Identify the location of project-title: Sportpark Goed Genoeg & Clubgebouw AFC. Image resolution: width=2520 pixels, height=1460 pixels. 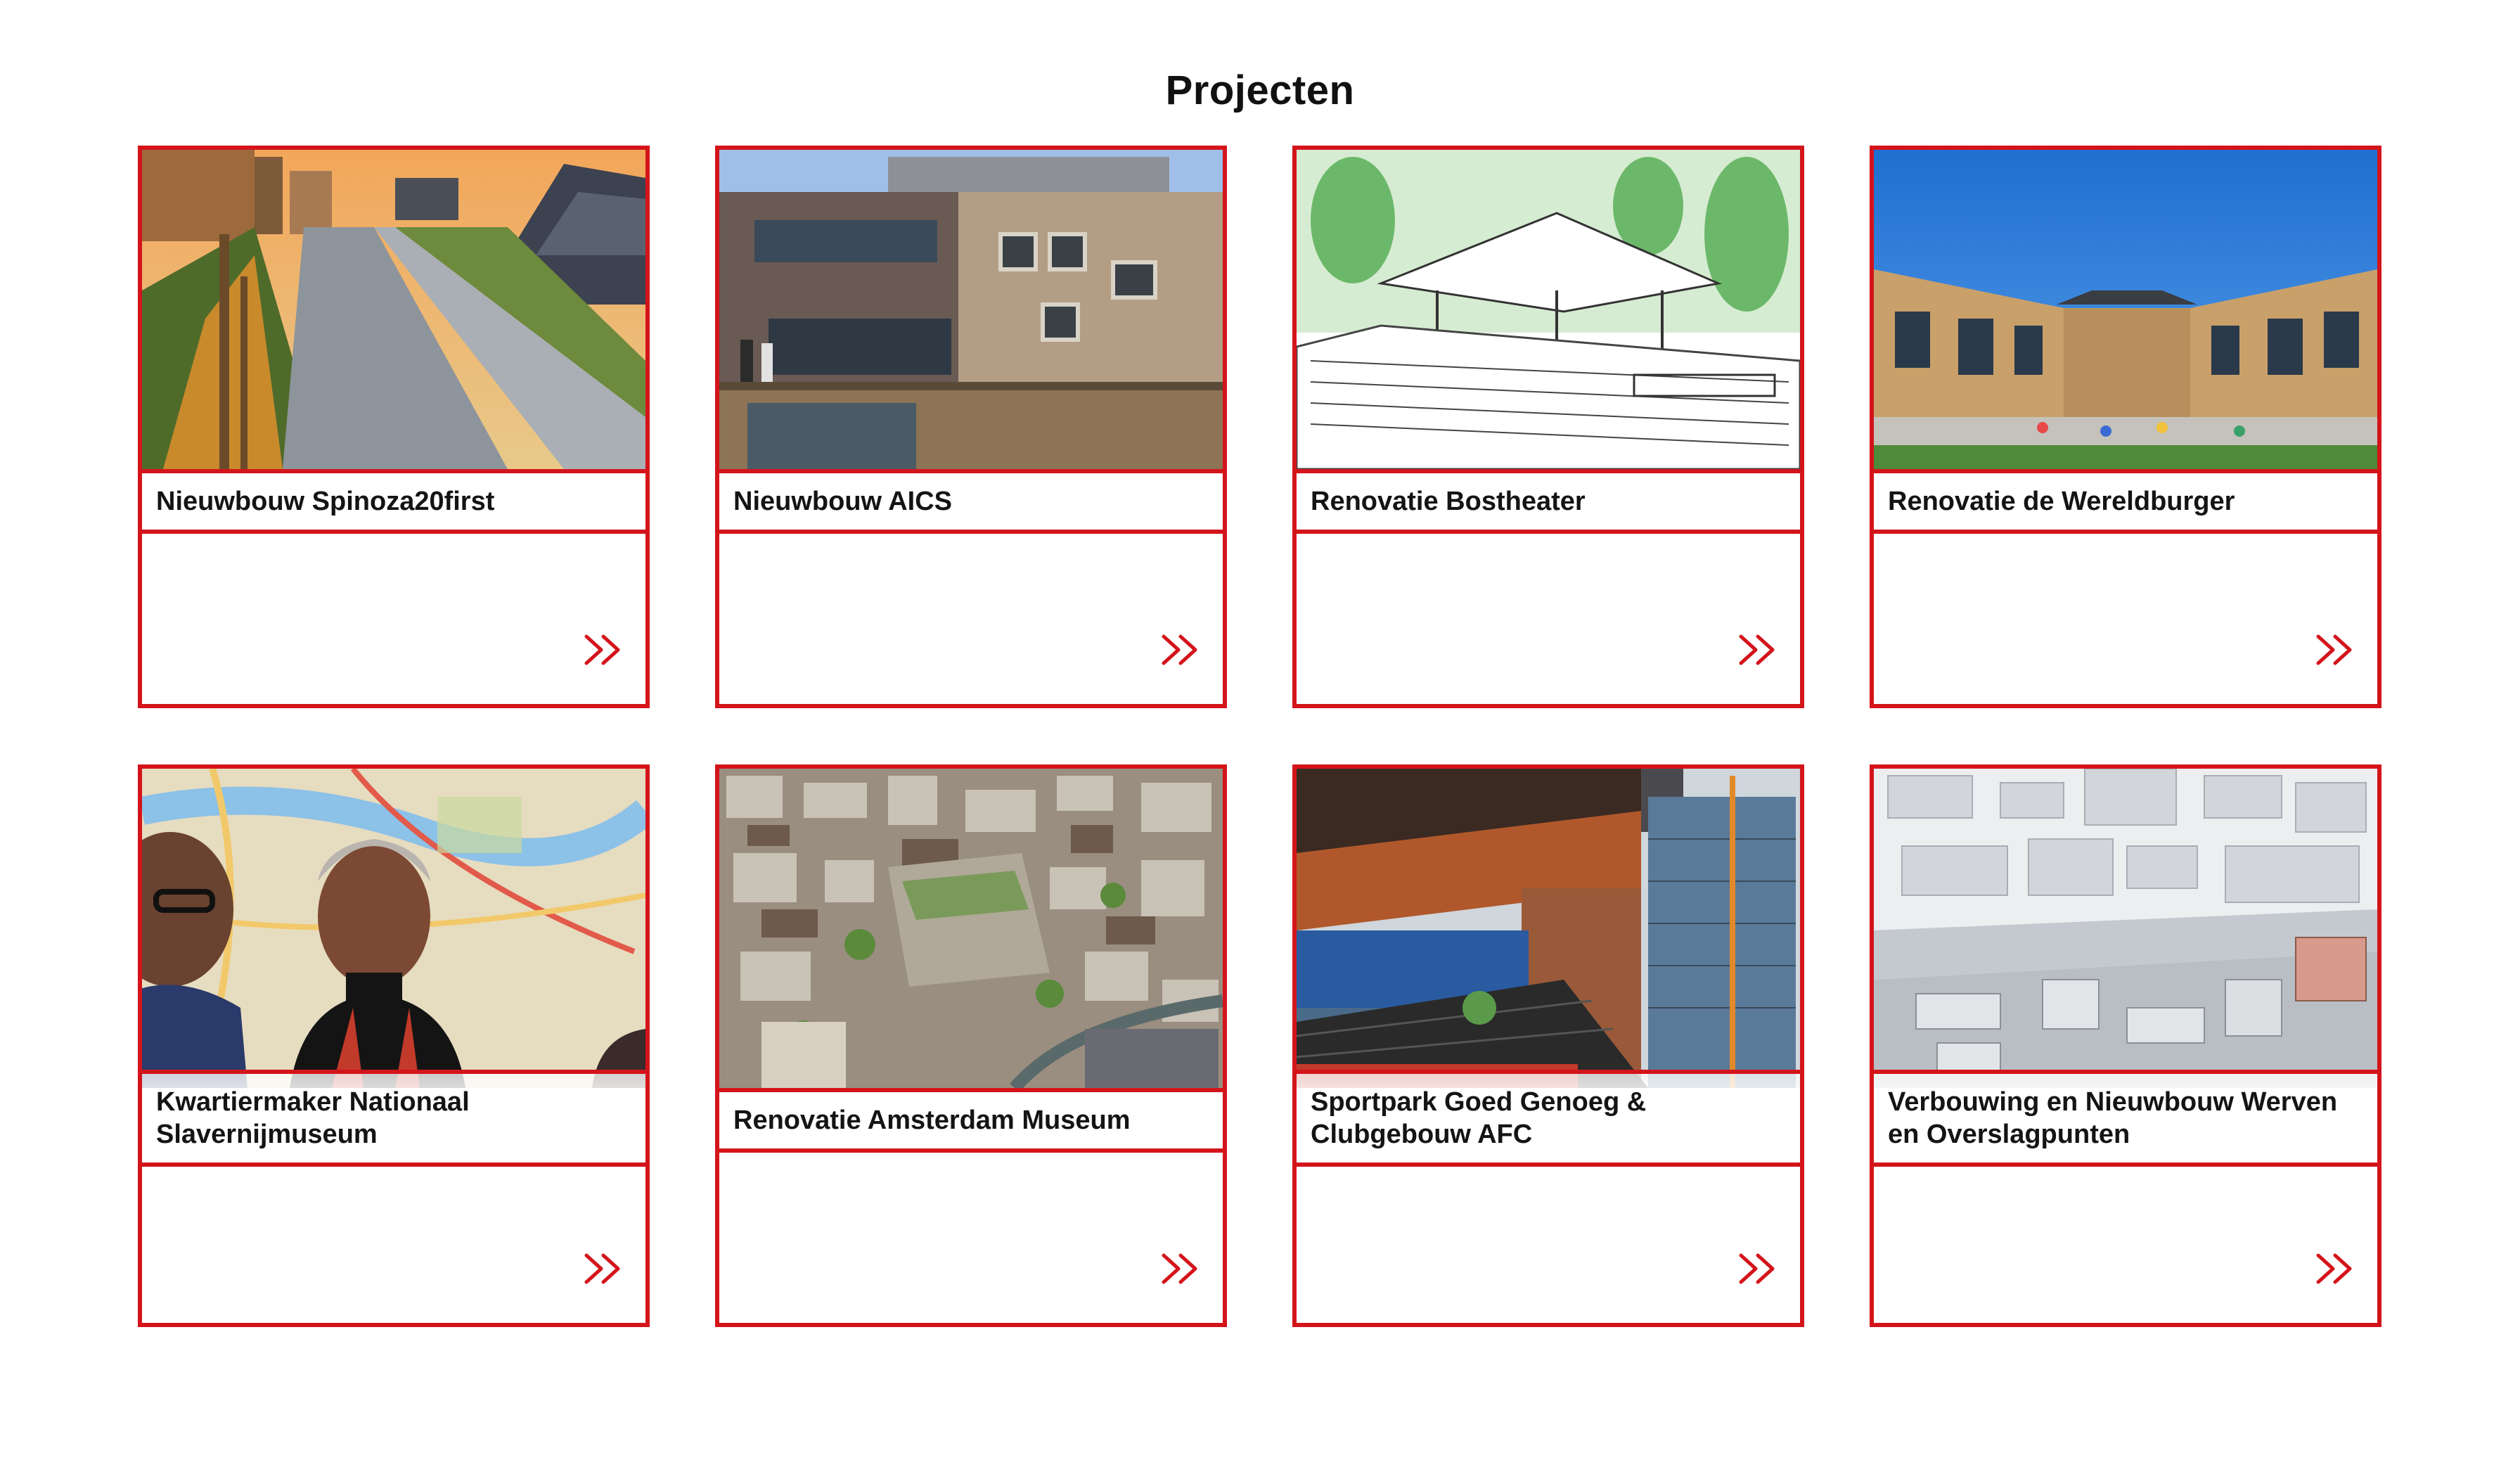
(1479, 1118).